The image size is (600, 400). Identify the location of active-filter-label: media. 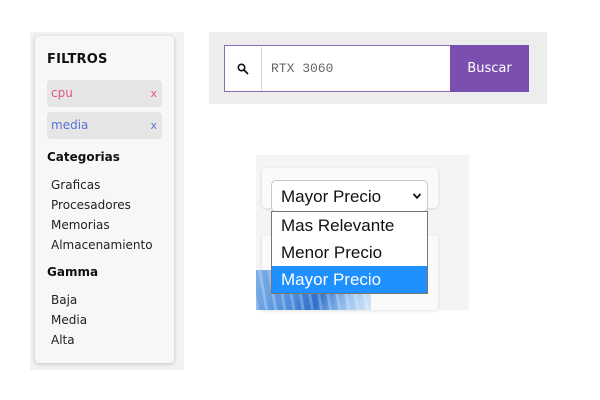
(70, 125).